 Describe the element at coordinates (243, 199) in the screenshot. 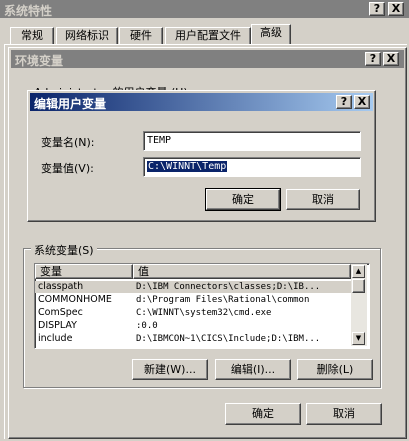

I see `edit-ok-button: 确定` at that location.